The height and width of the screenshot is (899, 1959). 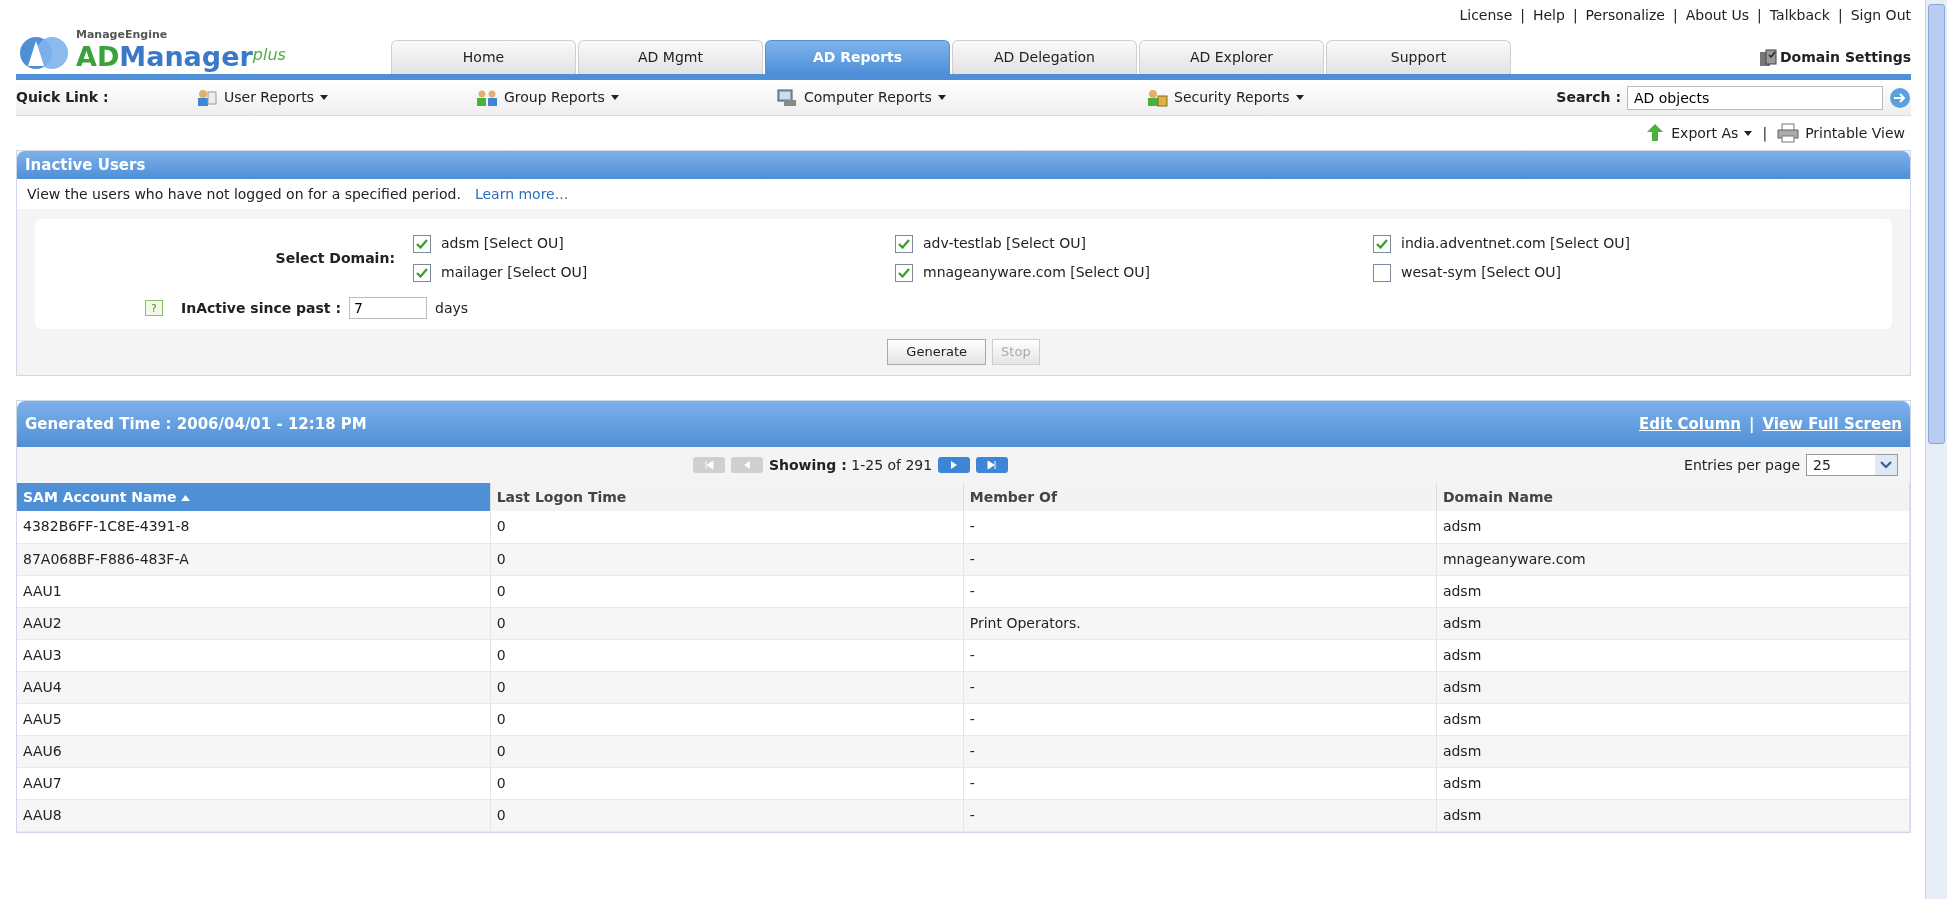 I want to click on sort-up-icon, so click(x=186, y=497).